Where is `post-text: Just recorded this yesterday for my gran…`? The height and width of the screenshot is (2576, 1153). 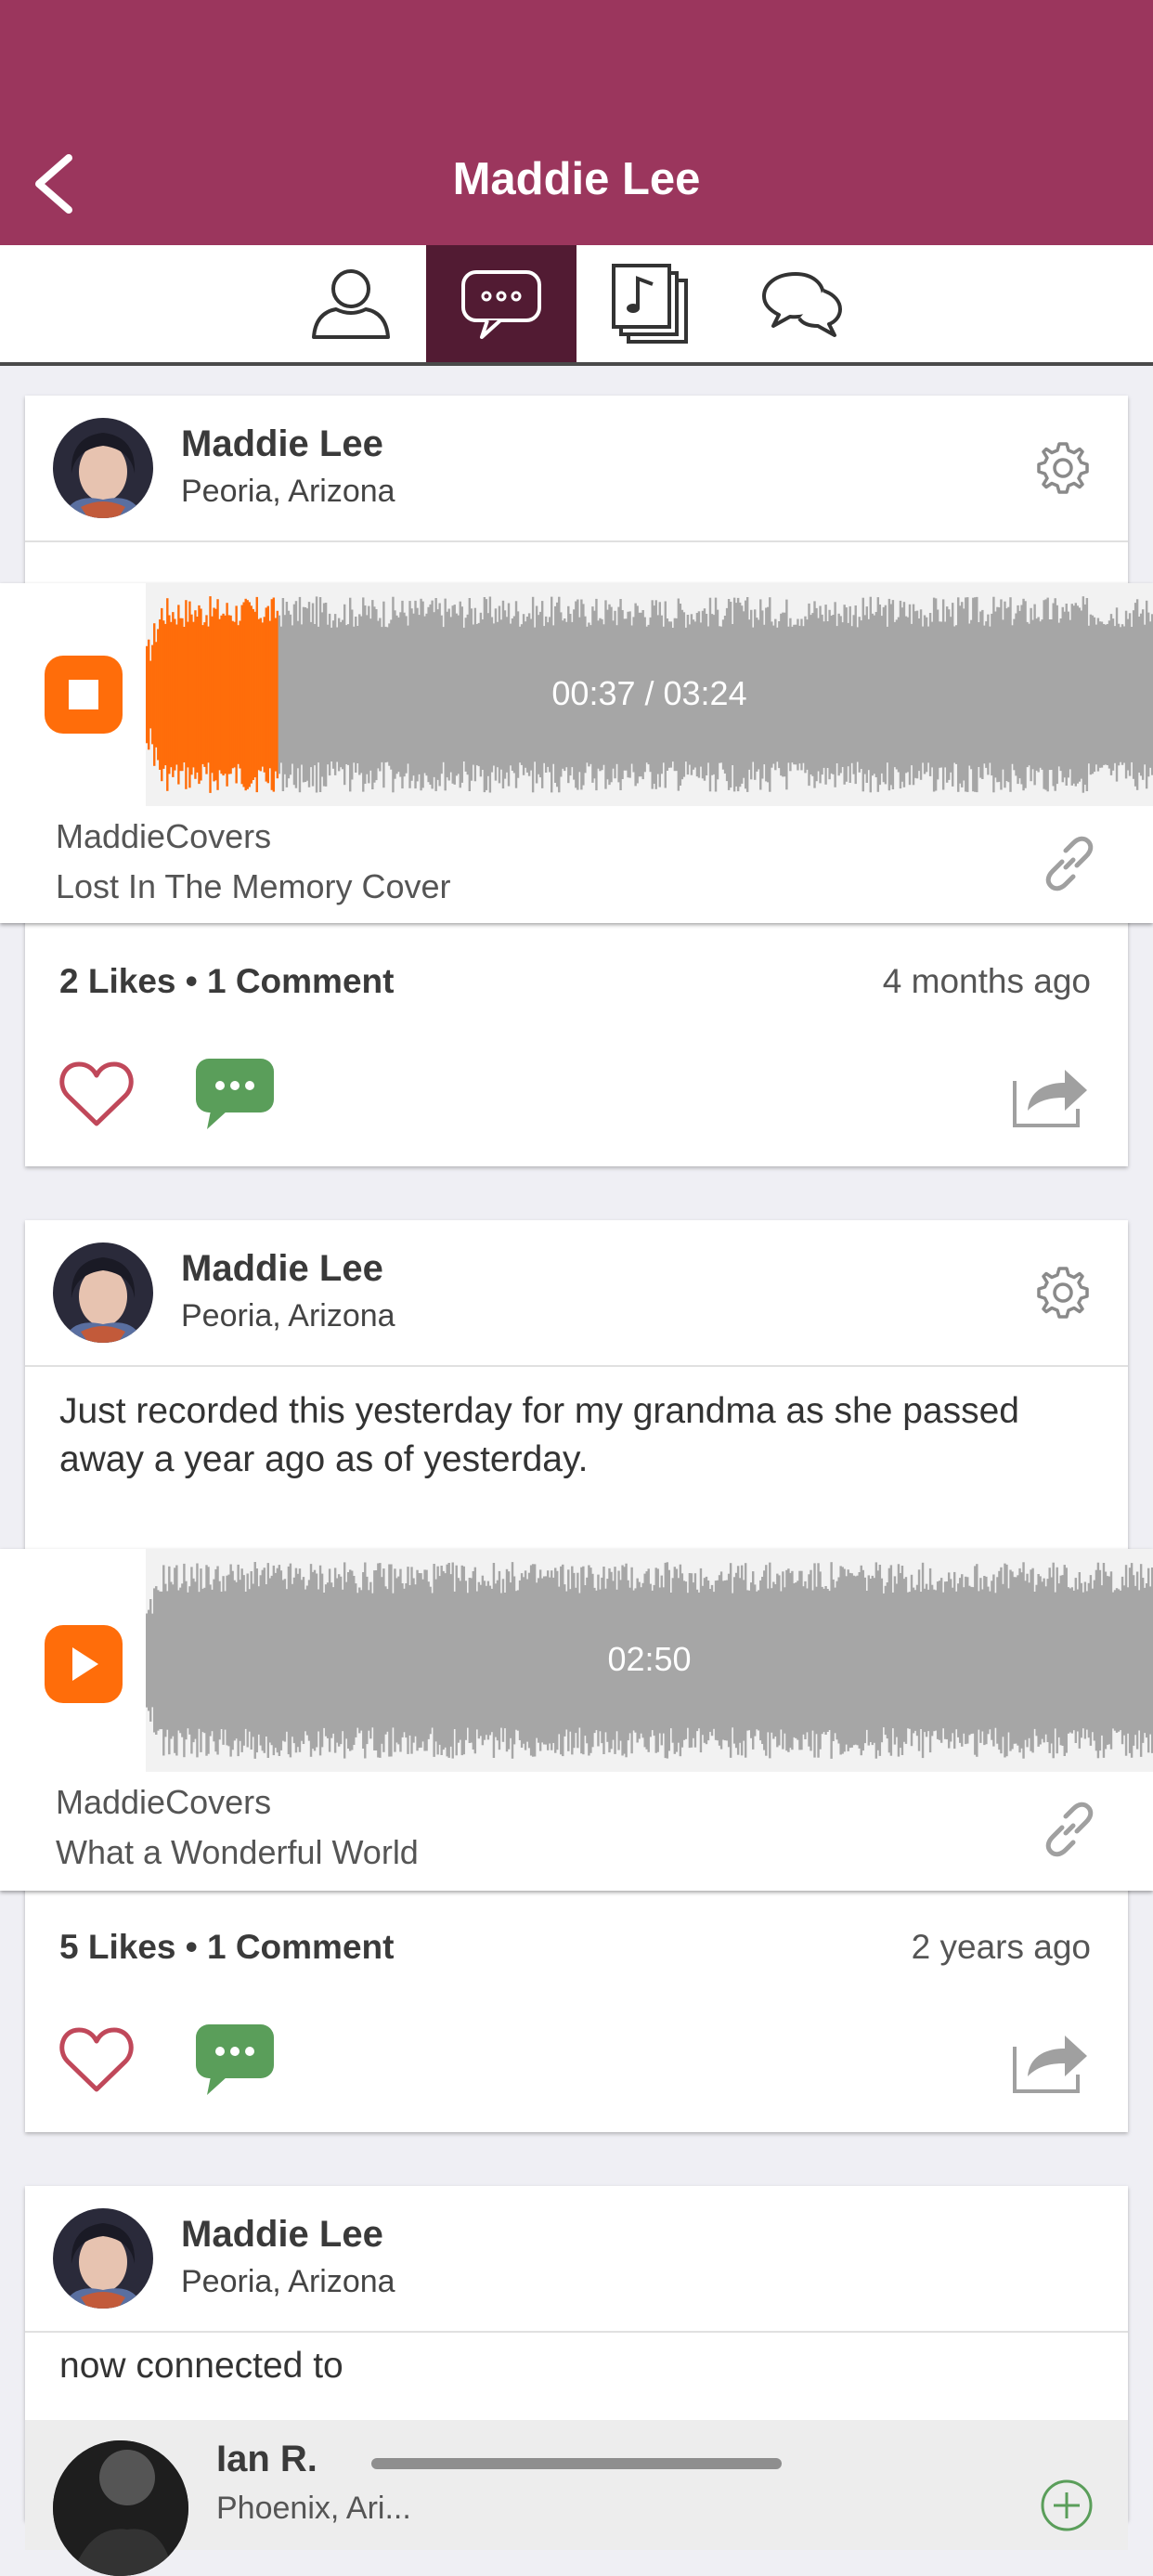 post-text: Just recorded this yesterday for my gran… is located at coordinates (539, 1435).